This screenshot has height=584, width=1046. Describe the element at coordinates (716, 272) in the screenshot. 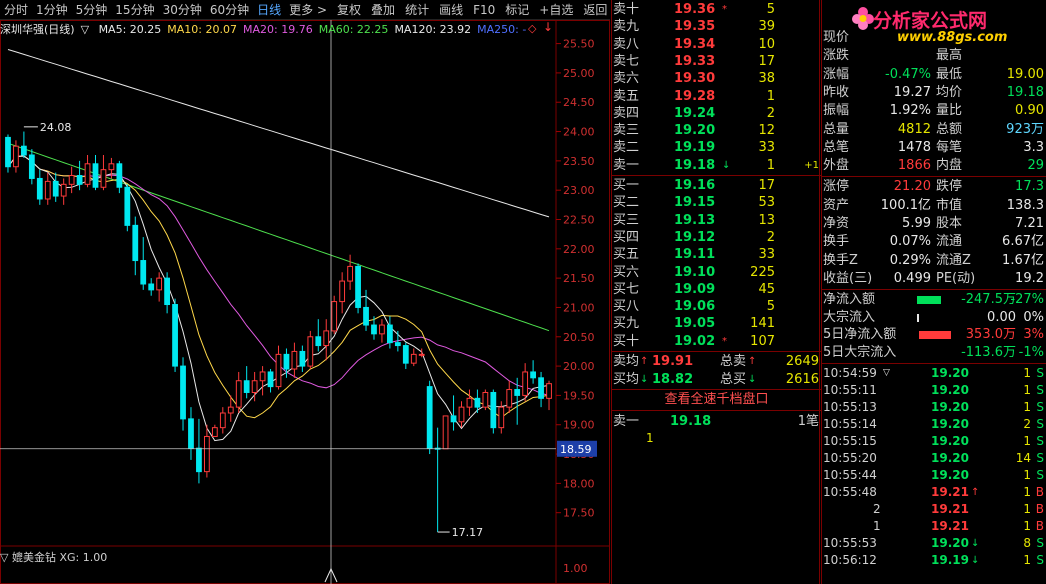

I see `bid-row-5: 买六 19.10 225` at that location.